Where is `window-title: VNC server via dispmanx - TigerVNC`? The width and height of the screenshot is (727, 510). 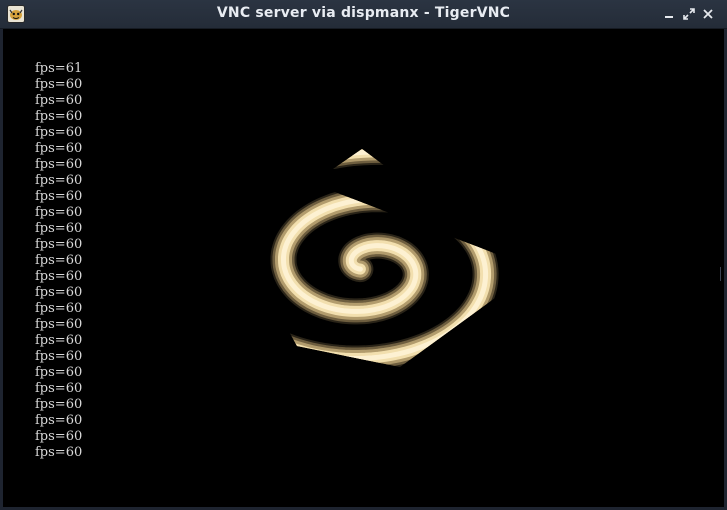
window-title: VNC server via dispmanx - TigerVNC is located at coordinates (363, 13).